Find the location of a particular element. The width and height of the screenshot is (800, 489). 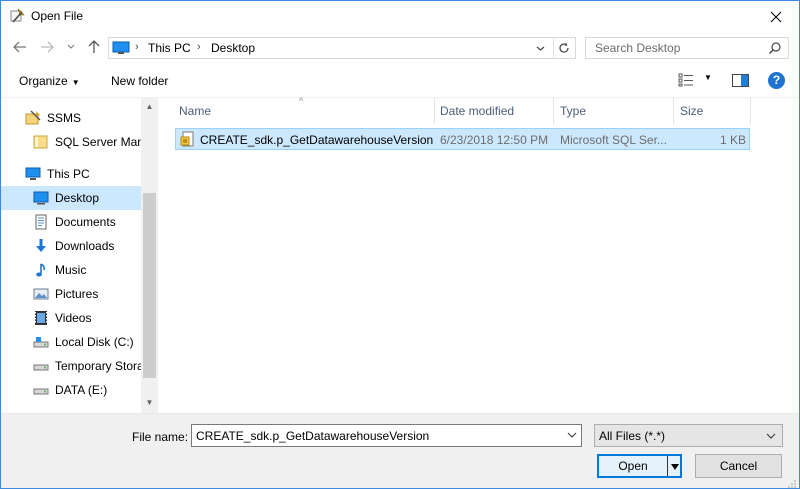

arrow-up-icon is located at coordinates (94, 46).